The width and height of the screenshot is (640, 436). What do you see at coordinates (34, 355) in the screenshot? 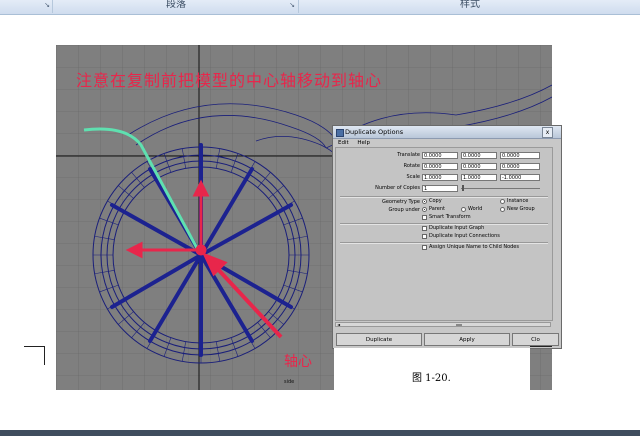
I see `crop-mark-left` at bounding box center [34, 355].